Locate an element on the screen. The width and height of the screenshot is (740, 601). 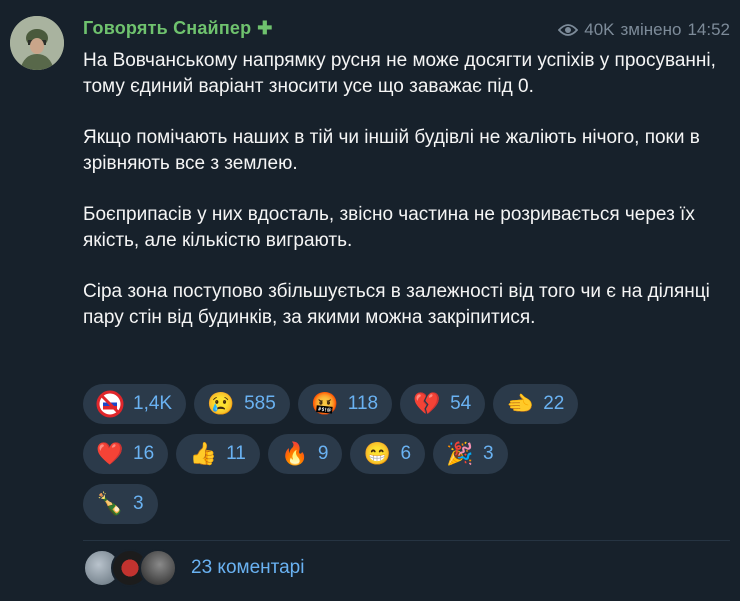
verified-cross-icon: ✚ is located at coordinates (265, 28).